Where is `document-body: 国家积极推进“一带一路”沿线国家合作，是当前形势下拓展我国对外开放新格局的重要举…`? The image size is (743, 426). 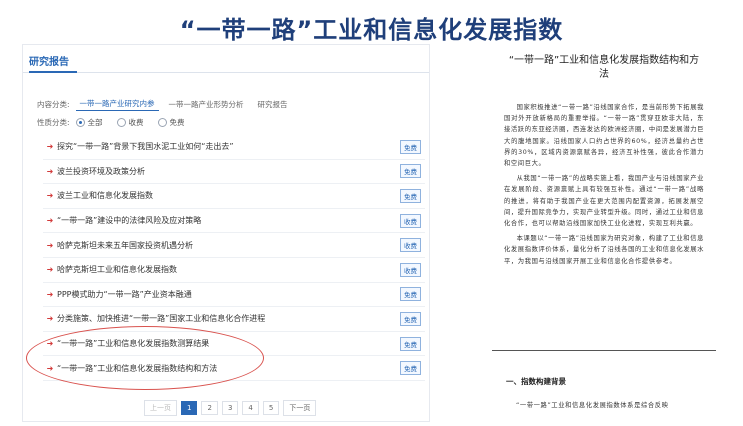 document-body: 国家积极推进“一带一路”沿线国家合作，是当前形势下拓展我国对外开放新格局的重要举… is located at coordinates (604, 184).